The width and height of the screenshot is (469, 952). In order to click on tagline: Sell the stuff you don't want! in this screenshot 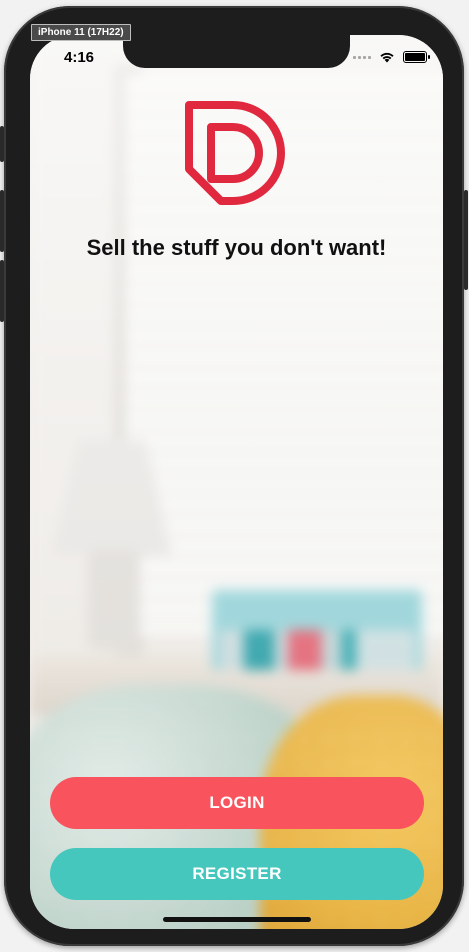, I will do `click(236, 247)`.